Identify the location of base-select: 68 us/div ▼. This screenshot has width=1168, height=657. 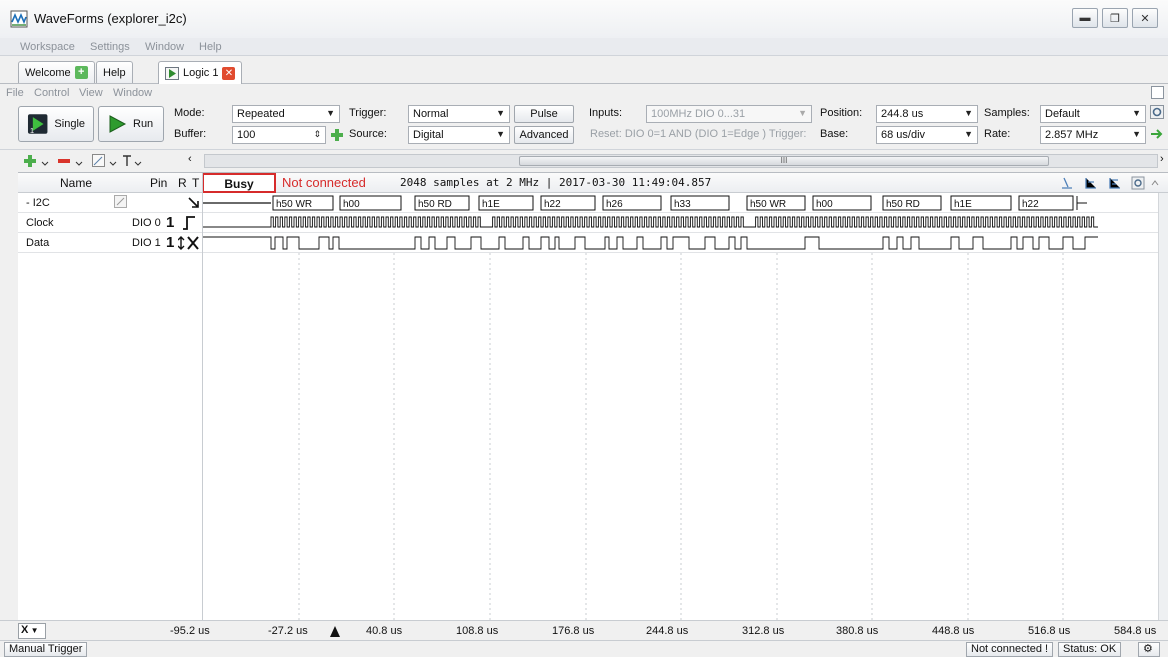
(927, 135).